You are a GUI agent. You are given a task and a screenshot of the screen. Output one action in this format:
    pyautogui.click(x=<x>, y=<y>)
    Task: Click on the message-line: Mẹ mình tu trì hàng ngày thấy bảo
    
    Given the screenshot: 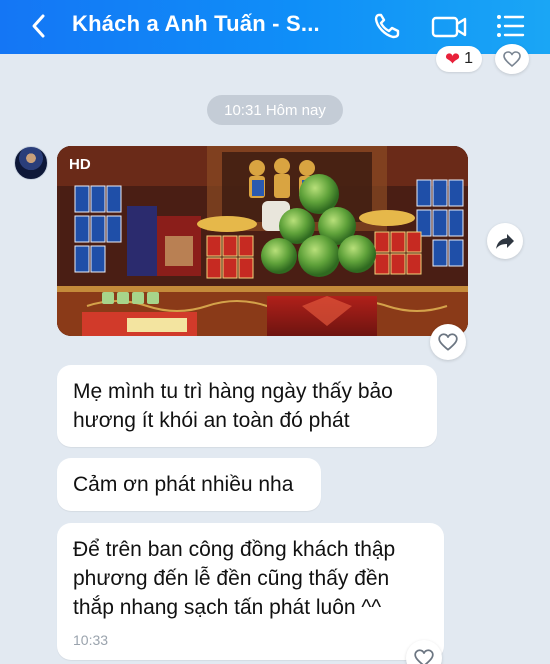 What is the action you would take?
    pyautogui.click(x=233, y=391)
    